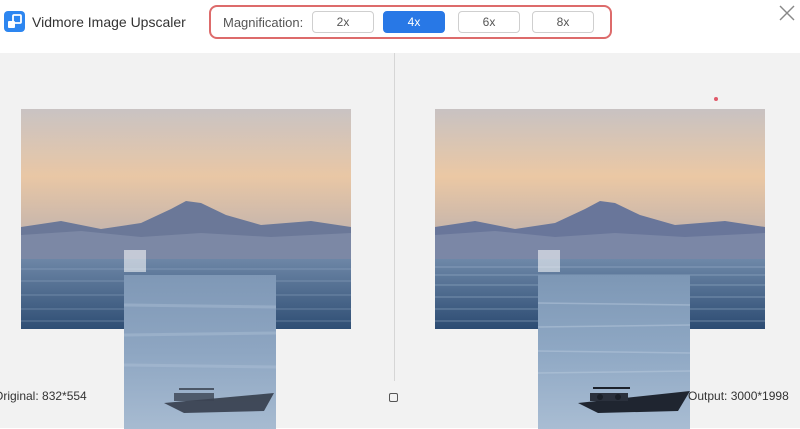  I want to click on app-title: Vidmore Image Upscaler, so click(109, 22).